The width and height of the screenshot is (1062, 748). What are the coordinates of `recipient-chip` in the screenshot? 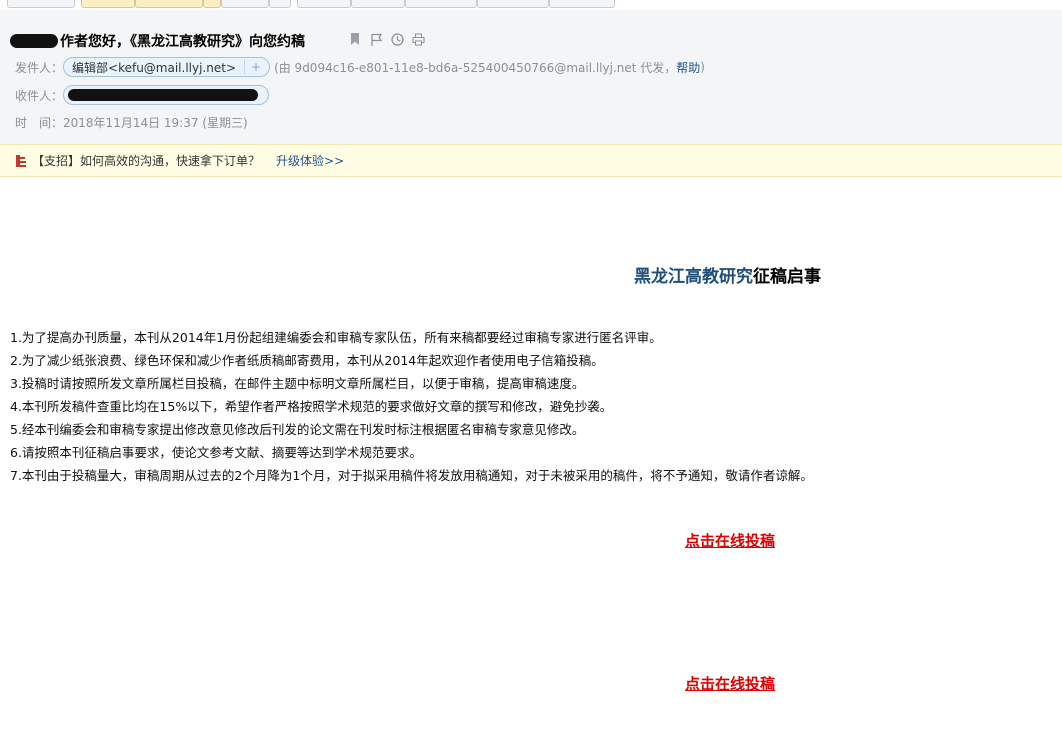 It's located at (166, 95).